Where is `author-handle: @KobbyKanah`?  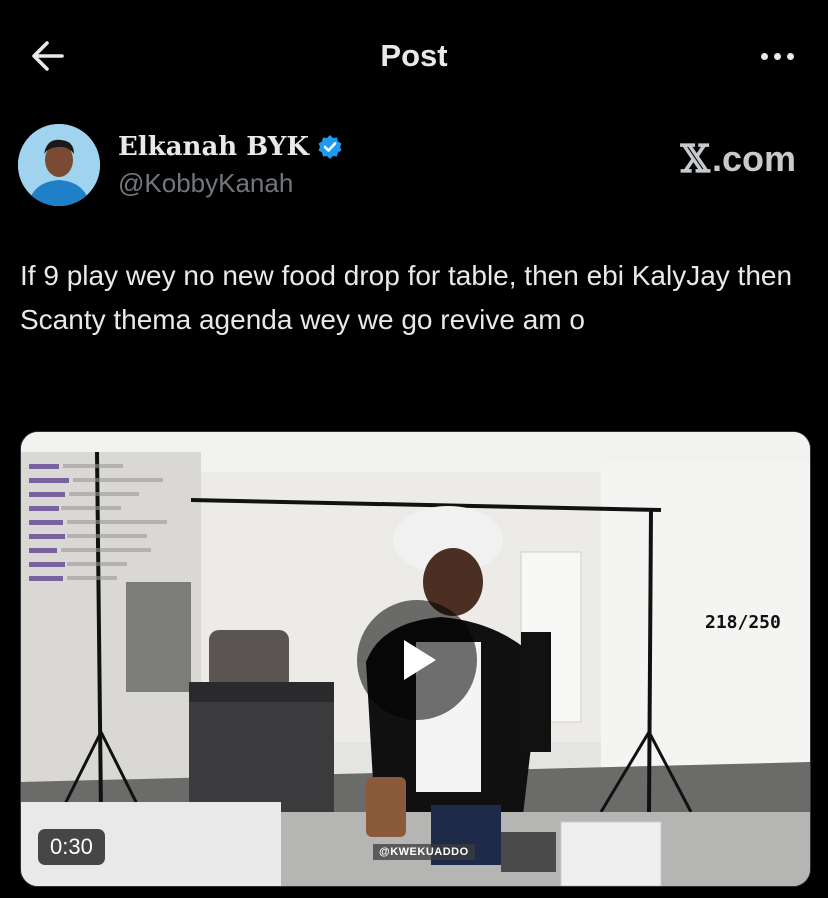
author-handle: @KobbyKanah is located at coordinates (230, 183).